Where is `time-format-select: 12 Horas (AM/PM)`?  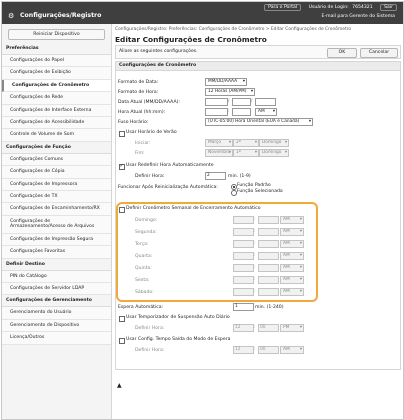
time-format-select: 12 Horas (AM/PM) is located at coordinates (230, 92).